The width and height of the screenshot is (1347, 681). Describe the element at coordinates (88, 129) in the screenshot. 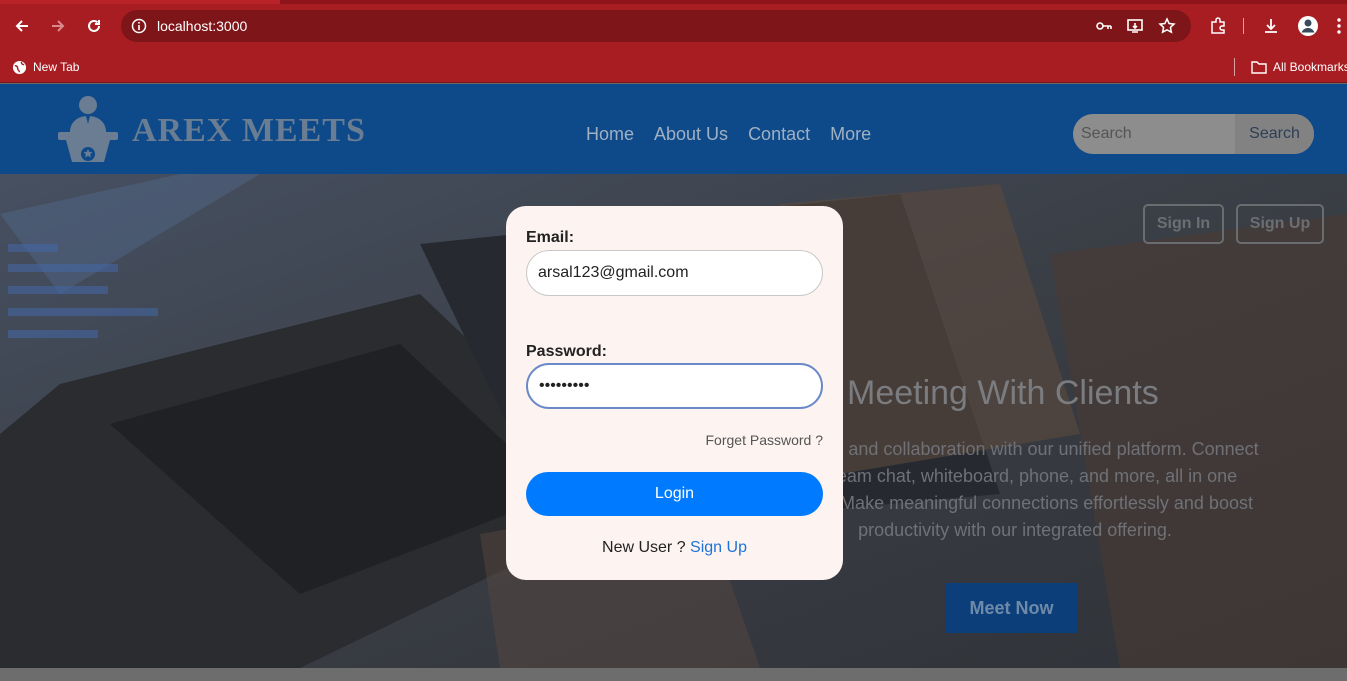

I see `speaker-podium-icon` at that location.